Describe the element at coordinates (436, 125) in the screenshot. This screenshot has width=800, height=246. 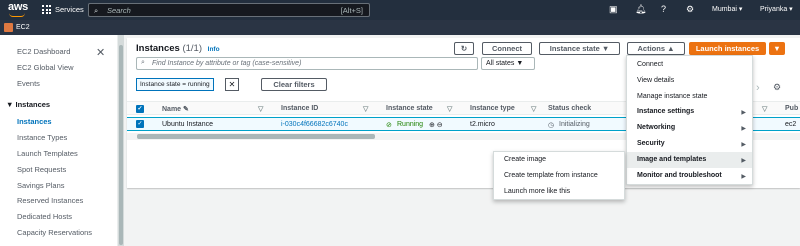
I see `zoom-icons: ⊕ ⊖` at that location.